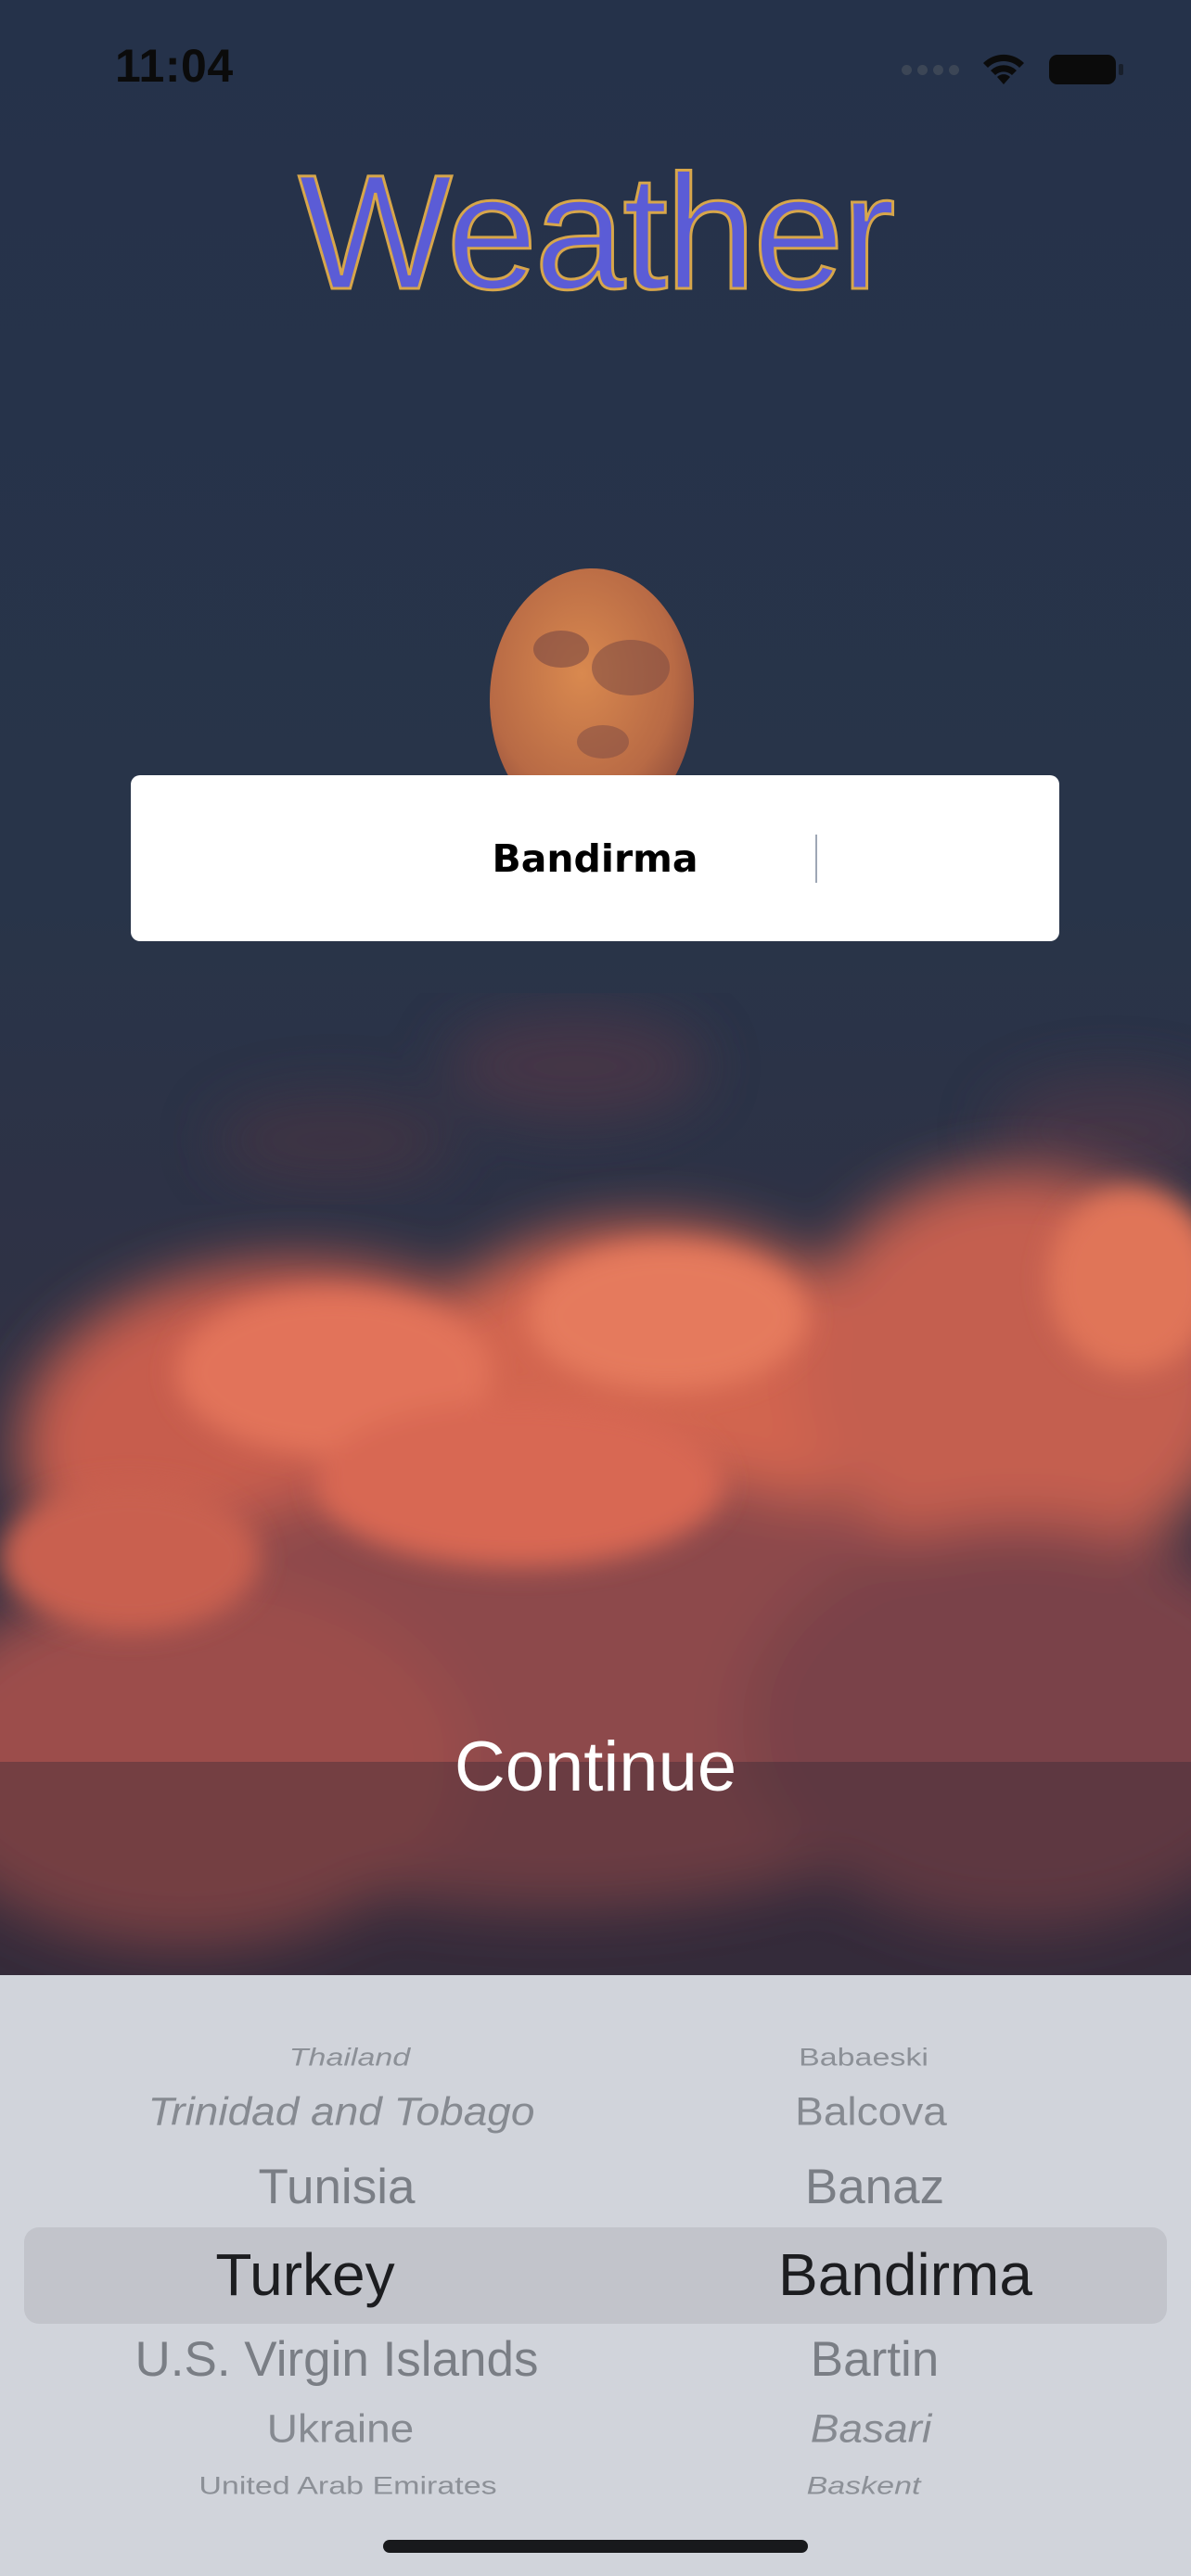  What do you see at coordinates (871, 2428) in the screenshot?
I see `picker-city-item: Basari` at bounding box center [871, 2428].